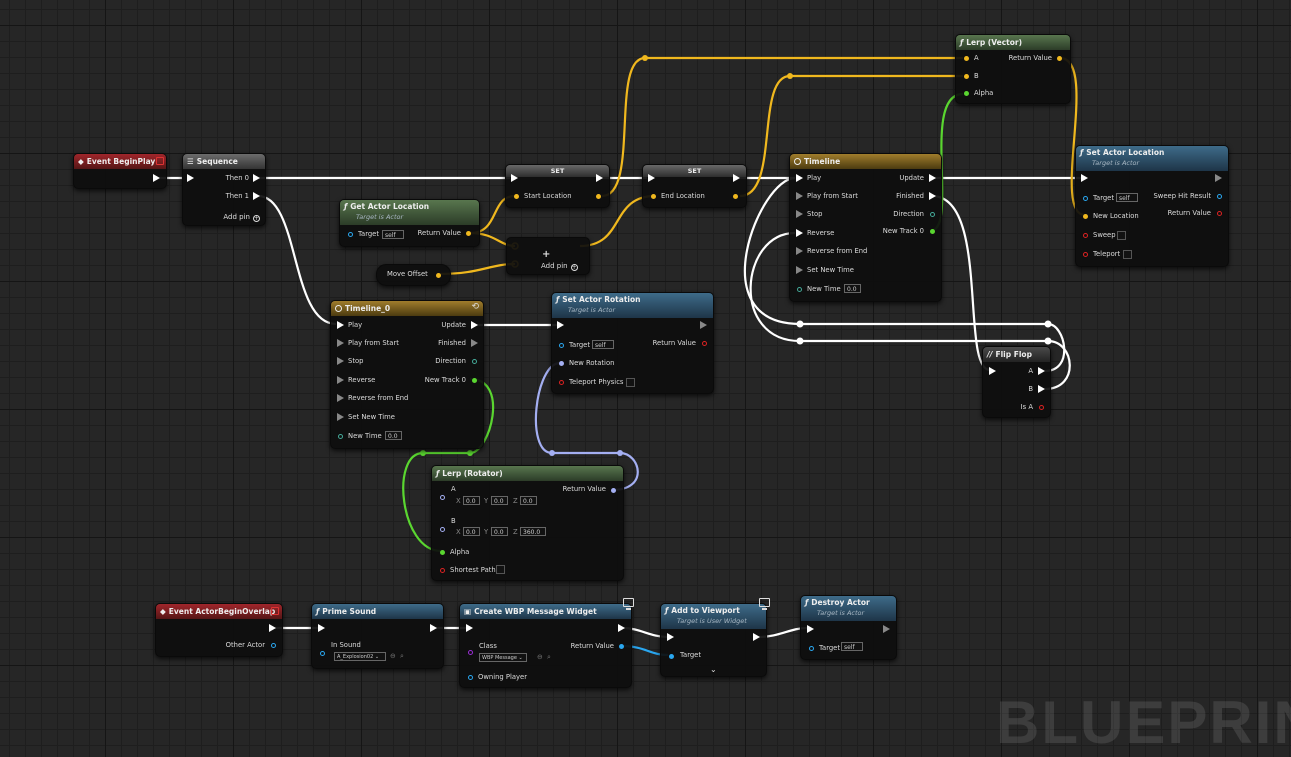 The width and height of the screenshot is (1291, 757). Describe the element at coordinates (1219, 196) in the screenshot. I see `sweep-hit-result-pin` at that location.